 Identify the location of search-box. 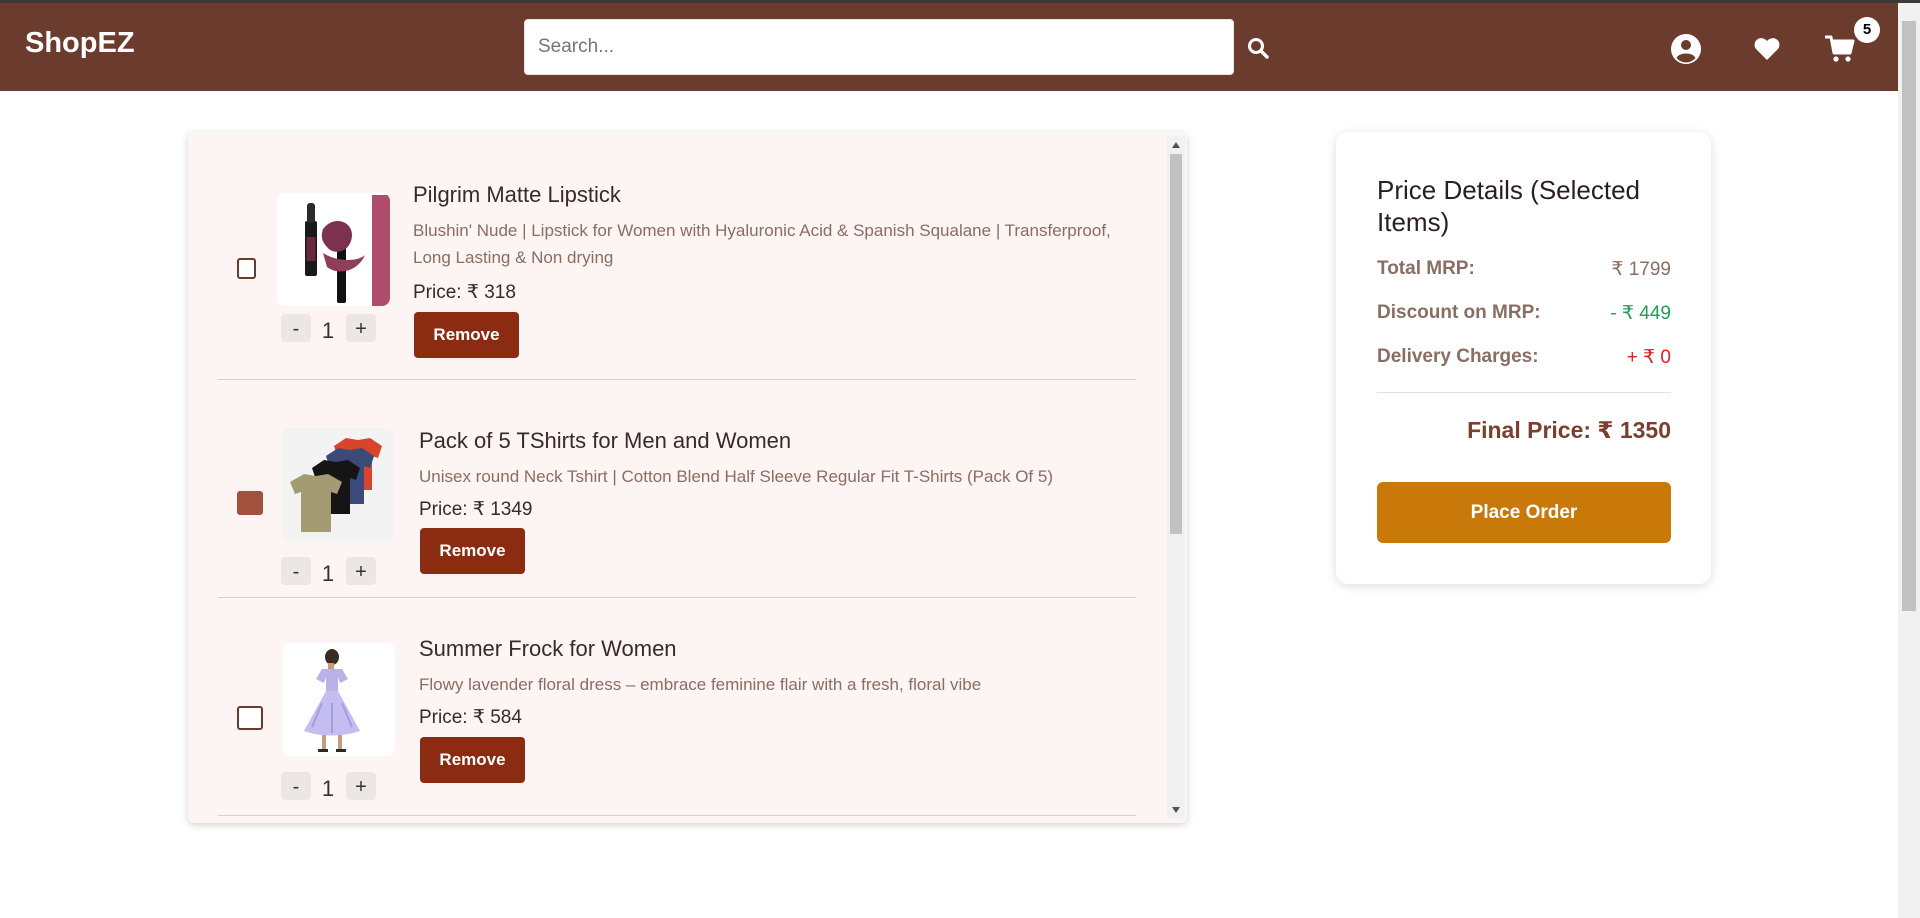
(879, 47).